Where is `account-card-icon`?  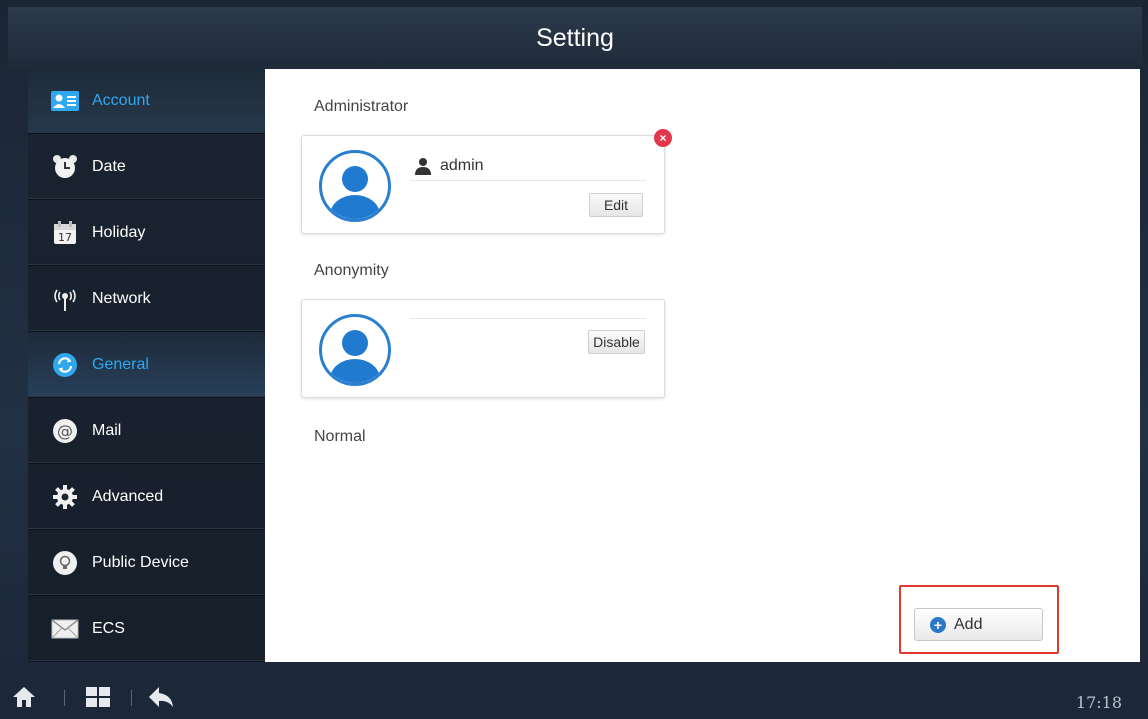
account-card-icon is located at coordinates (65, 101).